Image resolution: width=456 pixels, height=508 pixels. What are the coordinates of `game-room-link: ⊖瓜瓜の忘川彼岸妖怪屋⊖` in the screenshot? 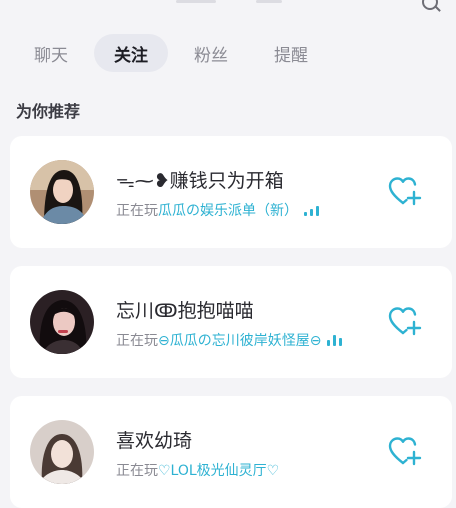 It's located at (239, 340).